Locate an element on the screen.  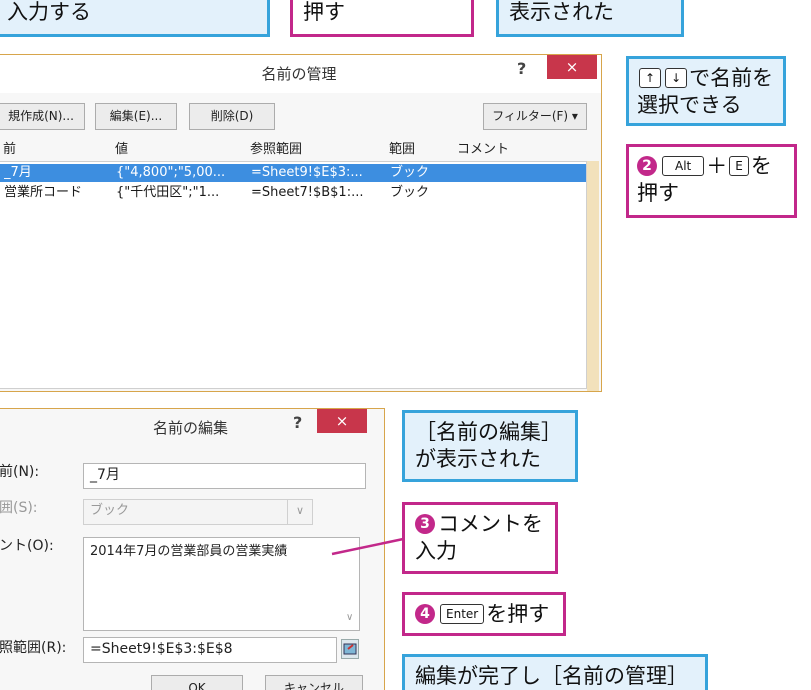
callout-alt-text2: 押す is located at coordinates (658, 193).